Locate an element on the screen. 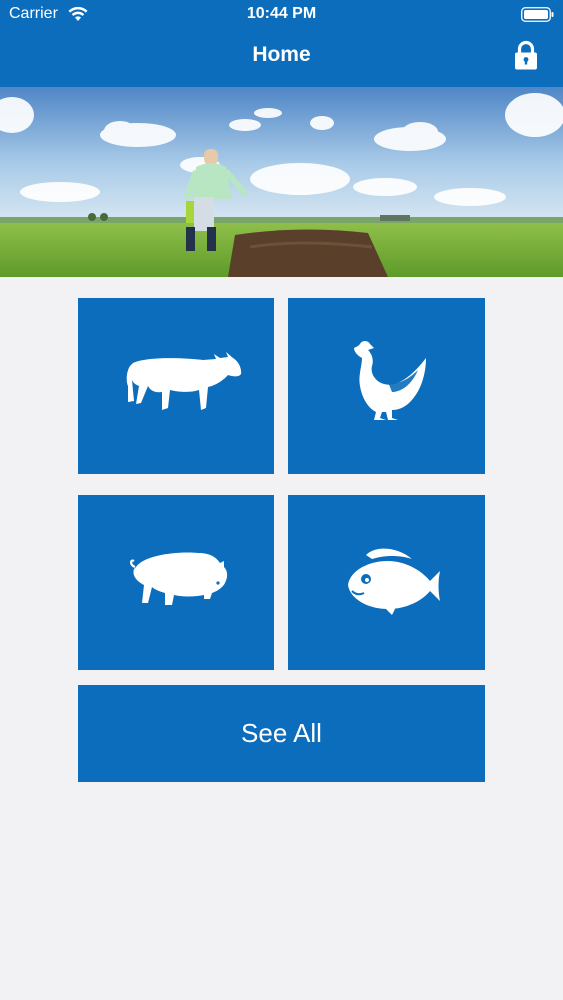  tile-poultry is located at coordinates (386, 386).